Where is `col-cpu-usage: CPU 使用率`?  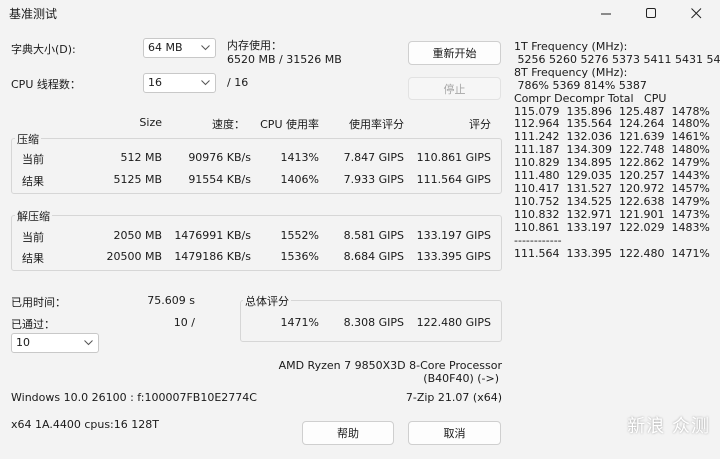
col-cpu-usage: CPU 使用率 is located at coordinates (289, 124).